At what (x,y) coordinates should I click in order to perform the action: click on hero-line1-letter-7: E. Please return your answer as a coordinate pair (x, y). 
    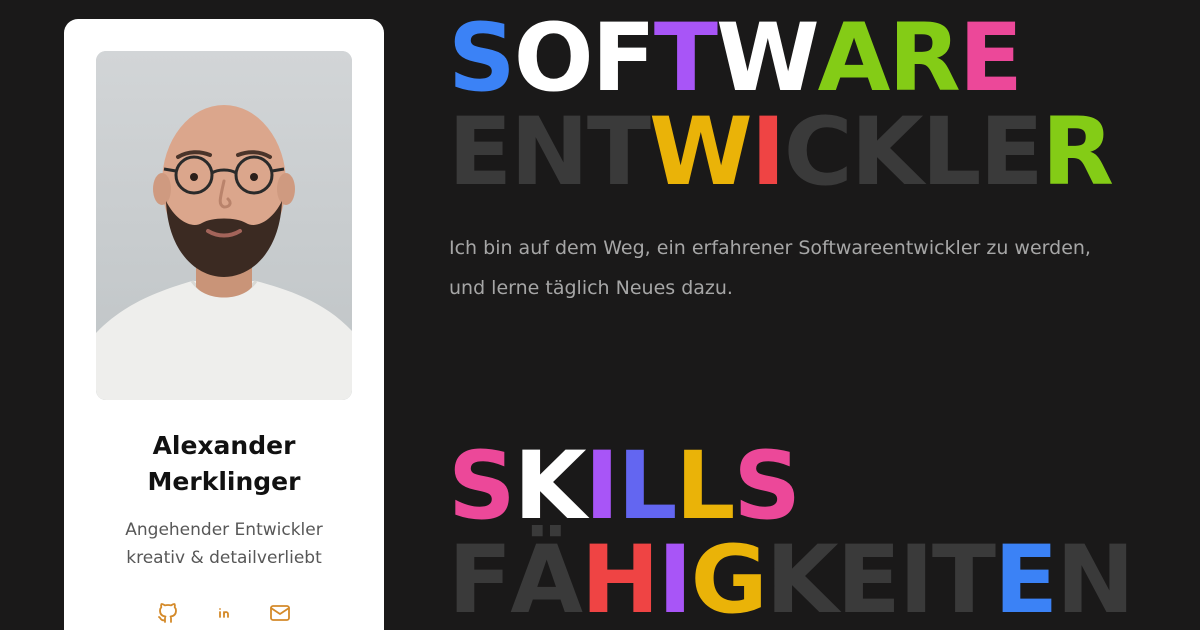
    Looking at the image, I should click on (990, 58).